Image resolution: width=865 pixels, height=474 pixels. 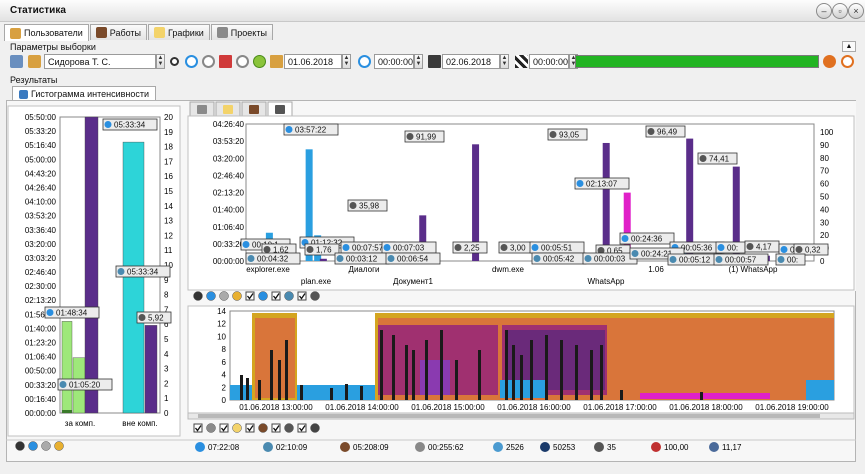 I want to click on gauge-icon, so click(x=656, y=447).